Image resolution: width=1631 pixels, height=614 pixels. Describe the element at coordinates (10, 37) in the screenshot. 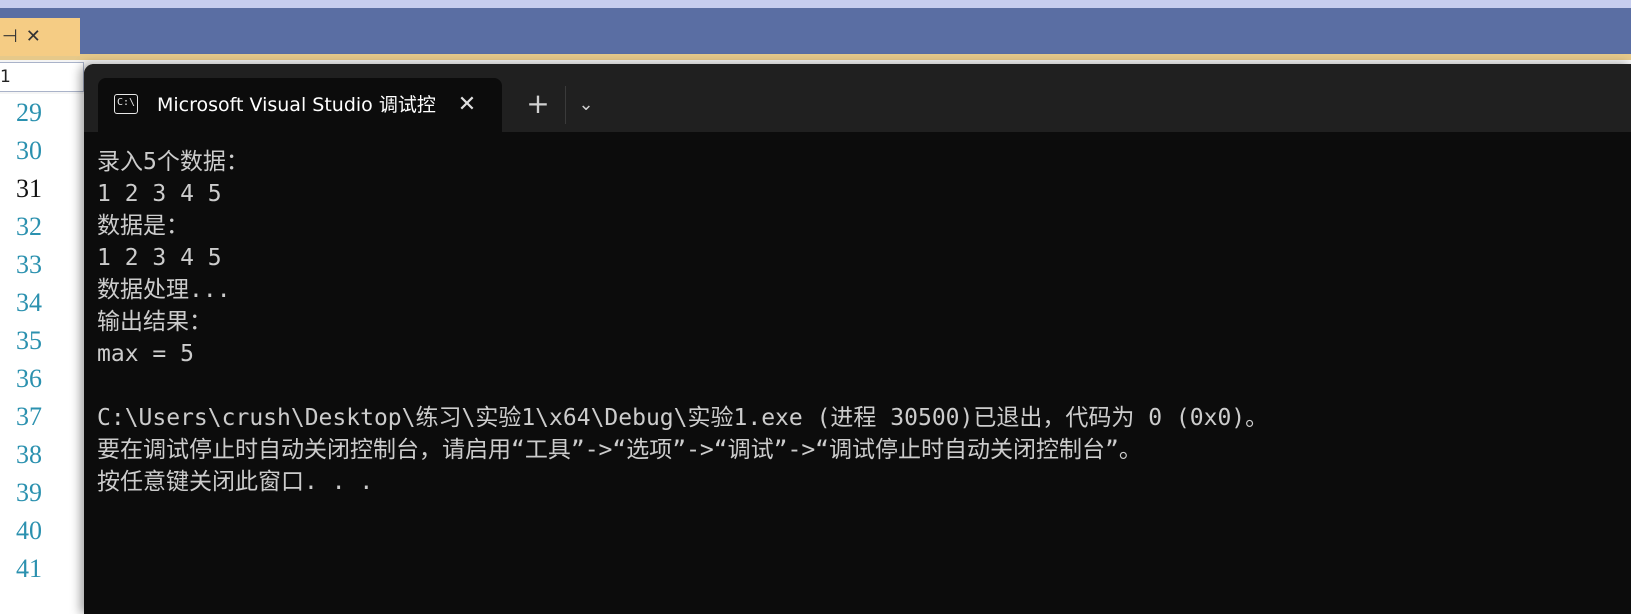

I see `pin-icon: ⊣` at that location.